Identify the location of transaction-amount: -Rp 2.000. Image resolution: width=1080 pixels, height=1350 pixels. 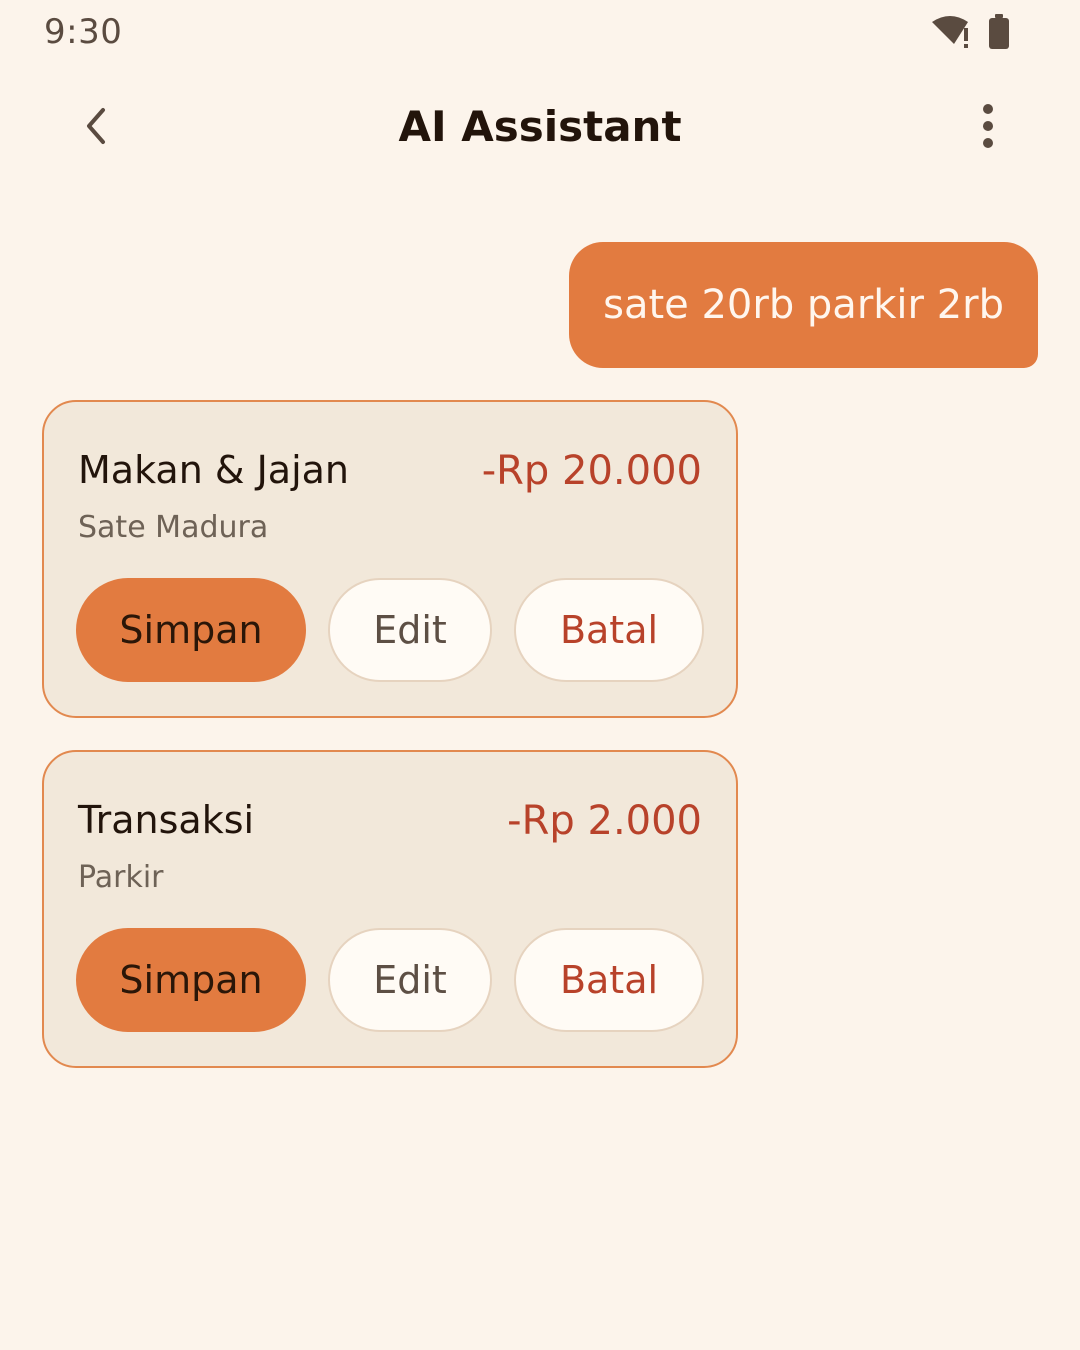
(604, 821).